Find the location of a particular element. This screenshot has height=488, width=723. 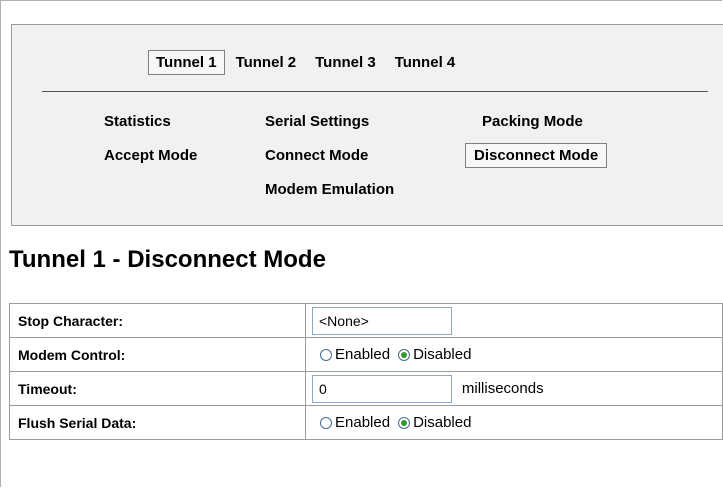

nav-link-connect-mode: Connect Mode is located at coordinates (316, 155).